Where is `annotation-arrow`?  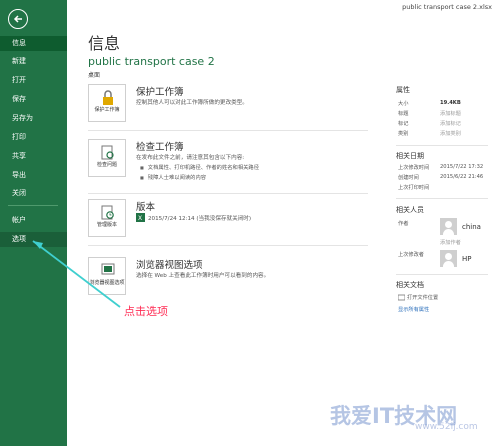 annotation-arrow is located at coordinates (76, 274).